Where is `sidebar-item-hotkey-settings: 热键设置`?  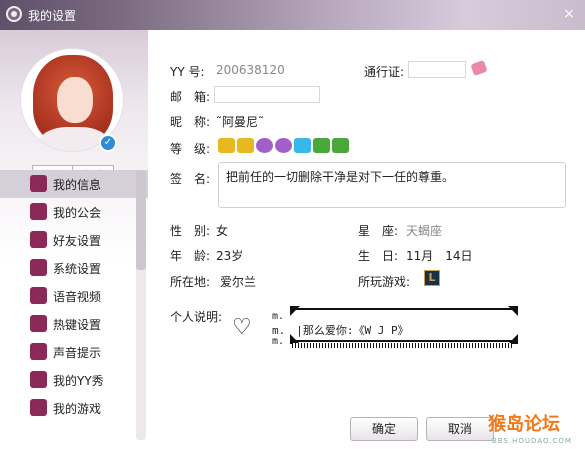 sidebar-item-hotkey-settings: 热键设置 is located at coordinates (74, 324).